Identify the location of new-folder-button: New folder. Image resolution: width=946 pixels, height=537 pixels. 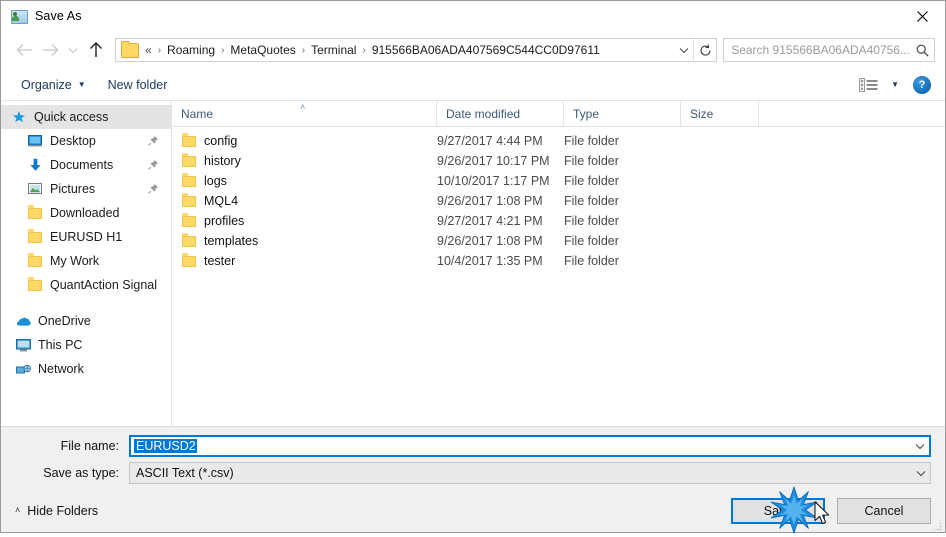
(138, 85).